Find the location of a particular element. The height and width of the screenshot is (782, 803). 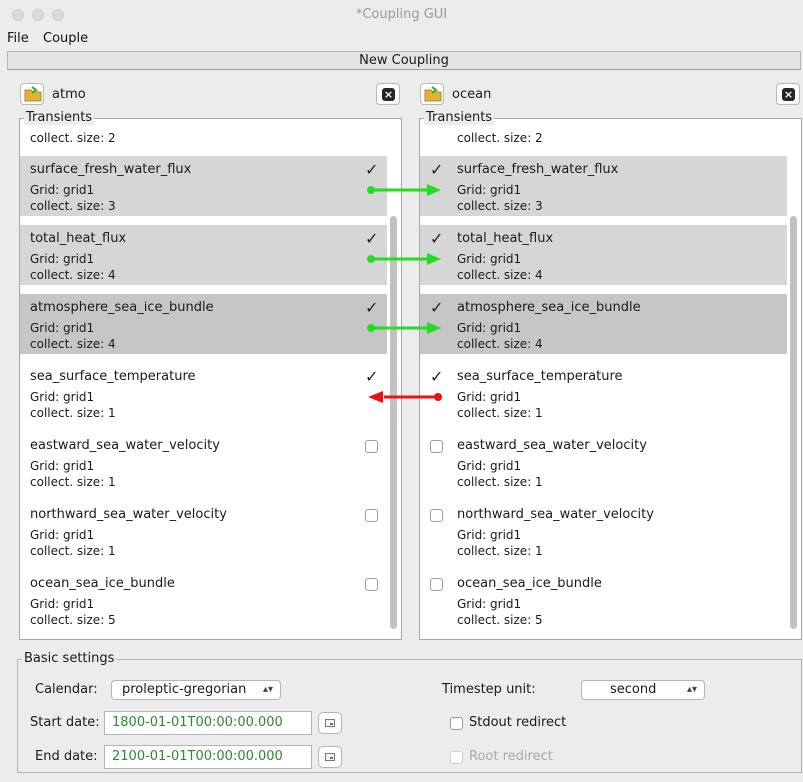

end-date-picker-button is located at coordinates (330, 757).